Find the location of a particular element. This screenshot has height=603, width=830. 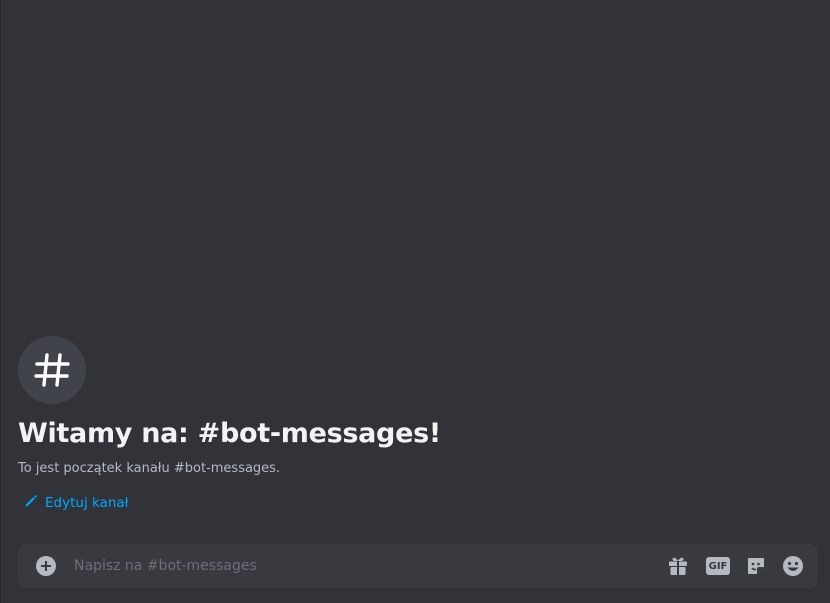

gift-icon is located at coordinates (678, 566).